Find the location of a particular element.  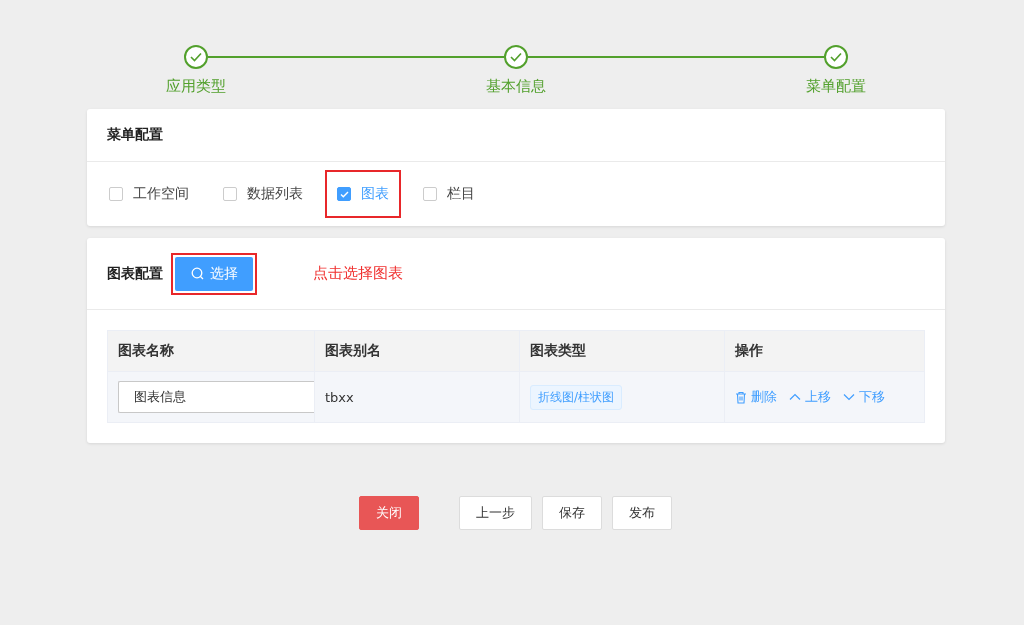

menu-checkbox: 工作空间 is located at coordinates (154, 194).